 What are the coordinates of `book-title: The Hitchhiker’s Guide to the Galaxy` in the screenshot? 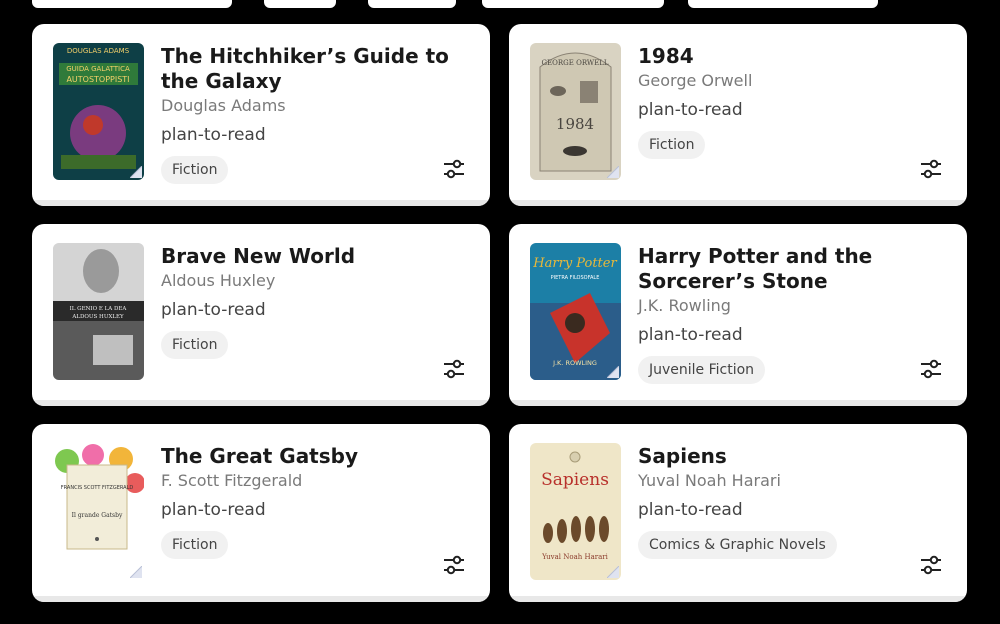 It's located at (305, 68).